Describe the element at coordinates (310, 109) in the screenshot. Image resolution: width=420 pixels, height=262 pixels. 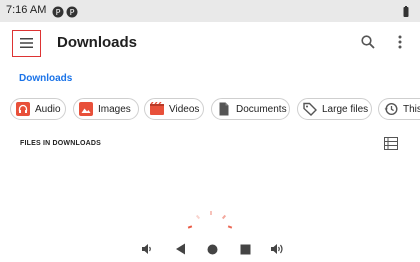
I see `tag-icon` at that location.